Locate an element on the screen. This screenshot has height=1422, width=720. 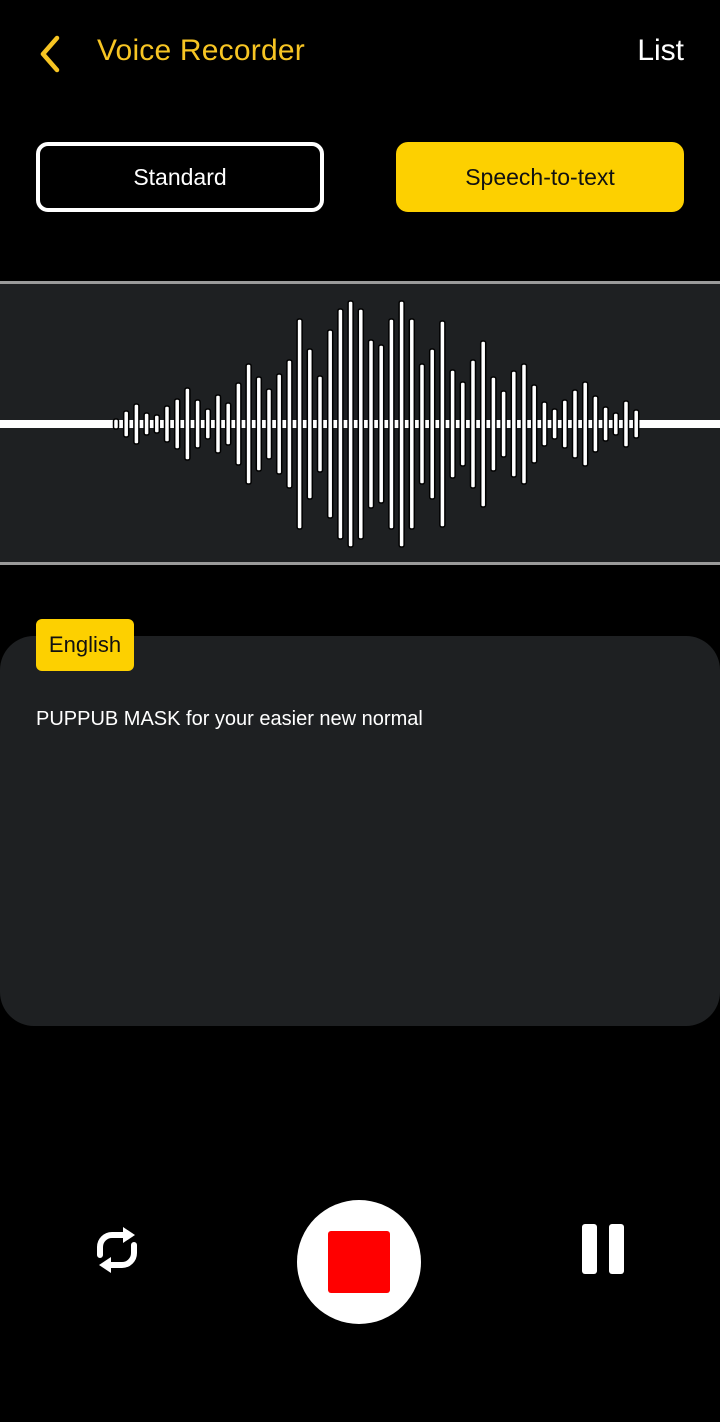
chevron-left-icon is located at coordinates (50, 54).